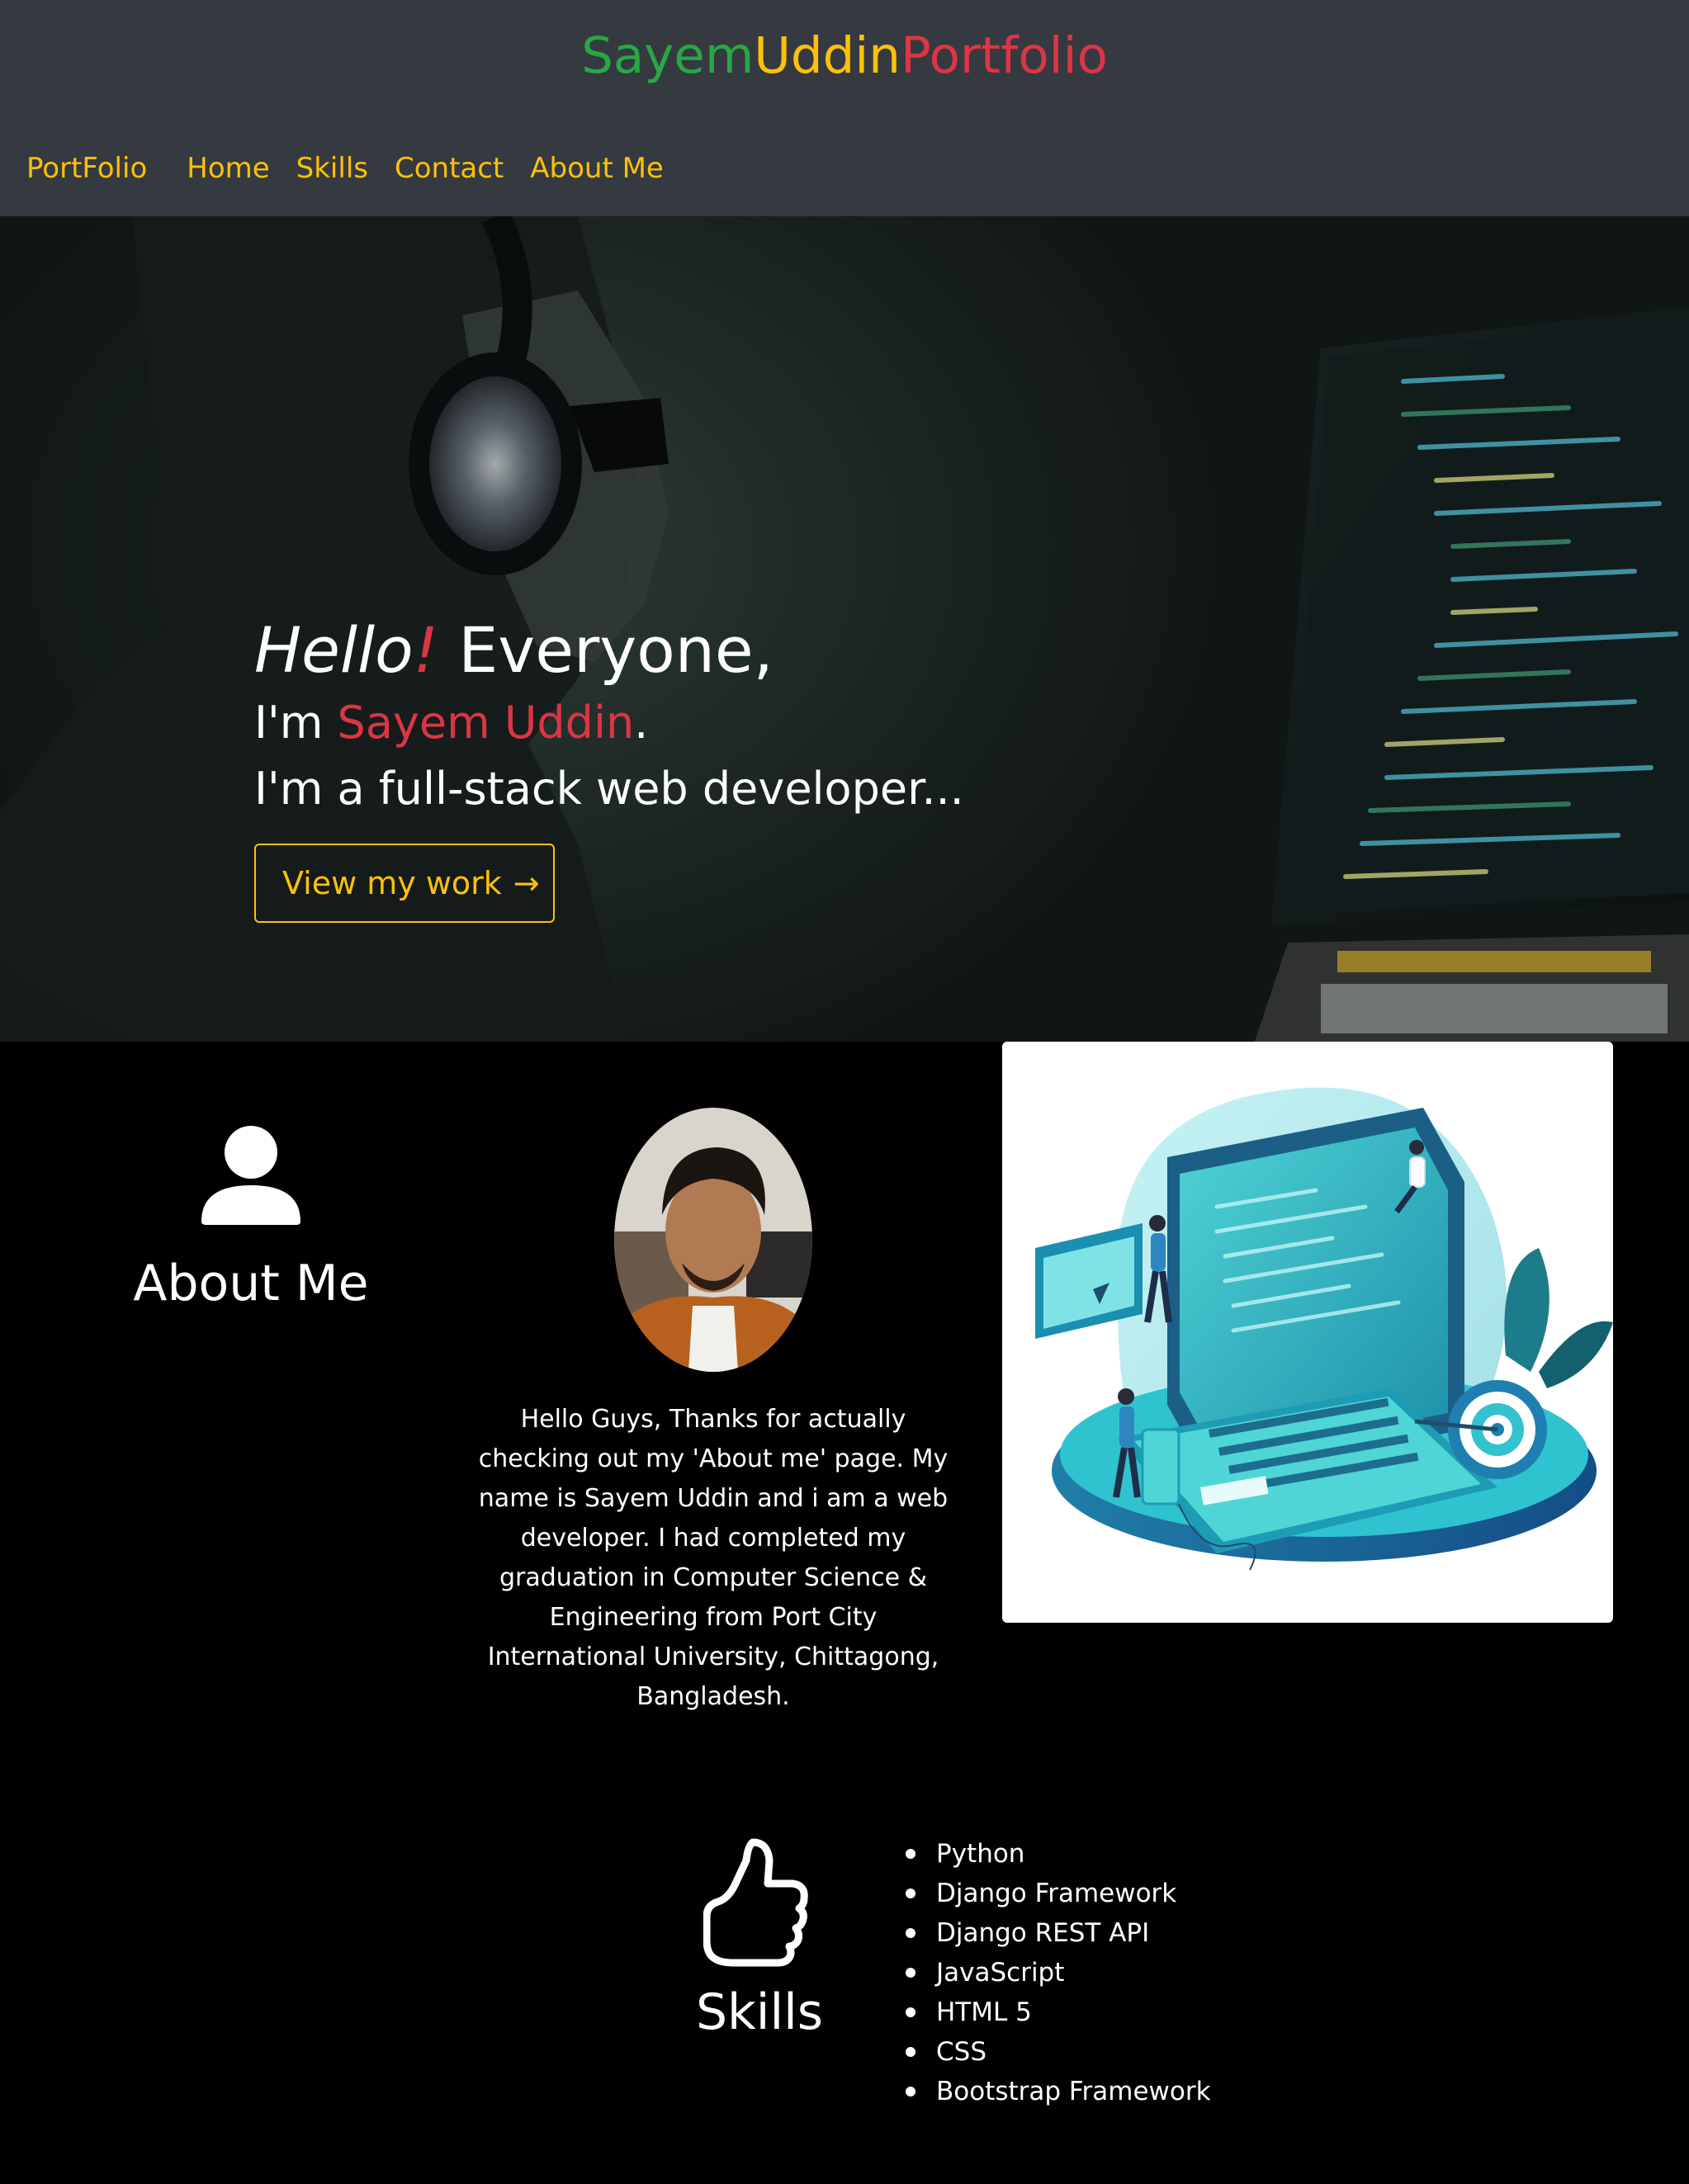  I want to click on brand-part-sayem: Sayem, so click(668, 55).